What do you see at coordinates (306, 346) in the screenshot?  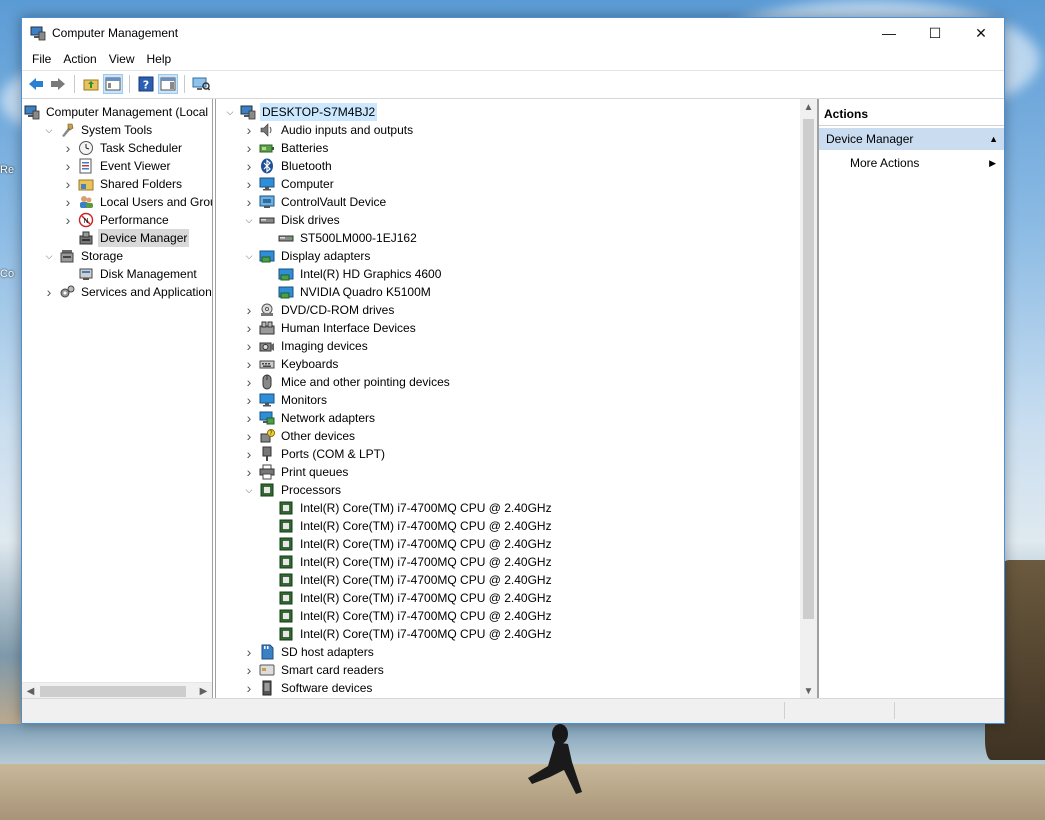 I see `device-tree-item: › Imaging devices` at bounding box center [306, 346].